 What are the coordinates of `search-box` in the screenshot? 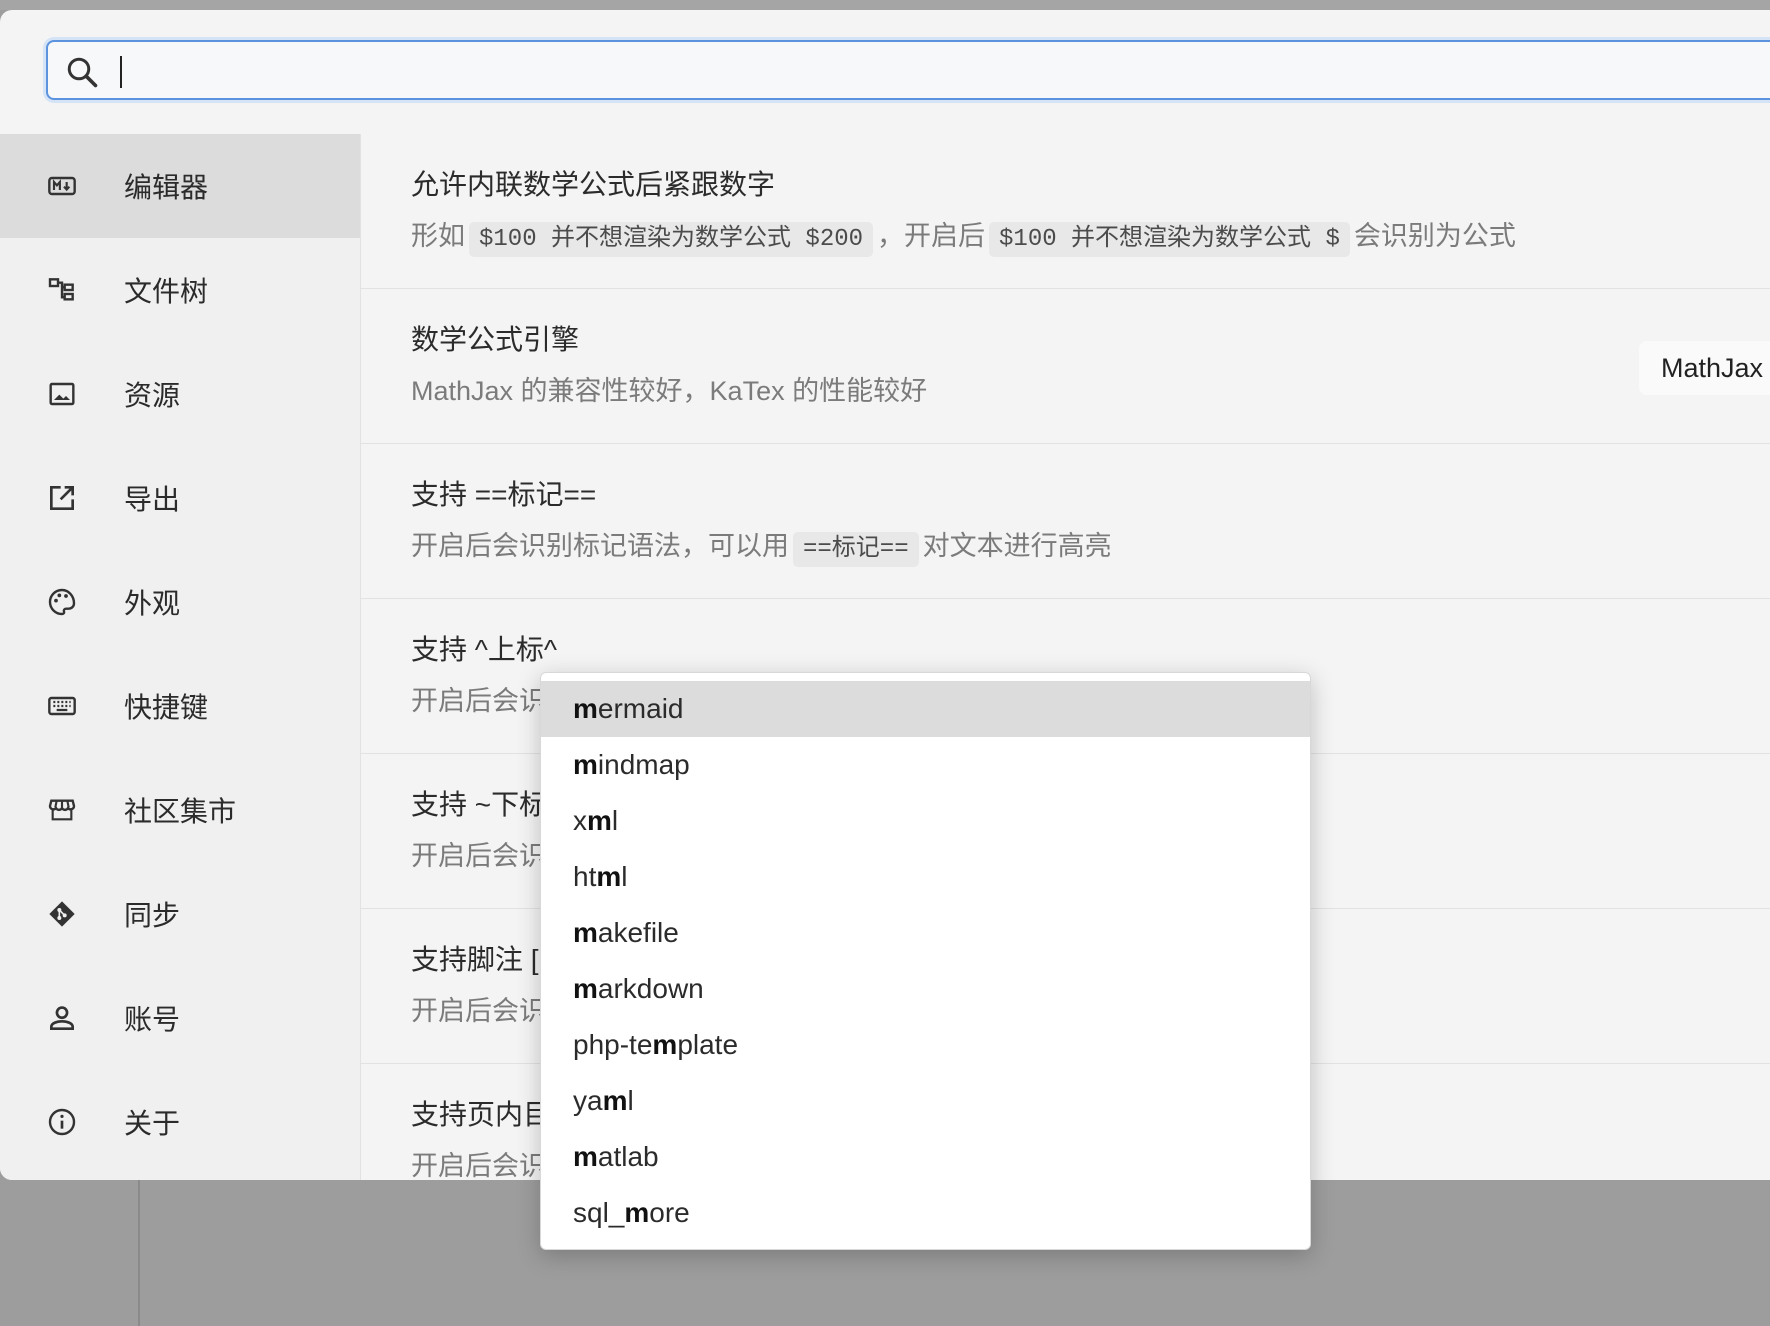 It's located at (908, 70).